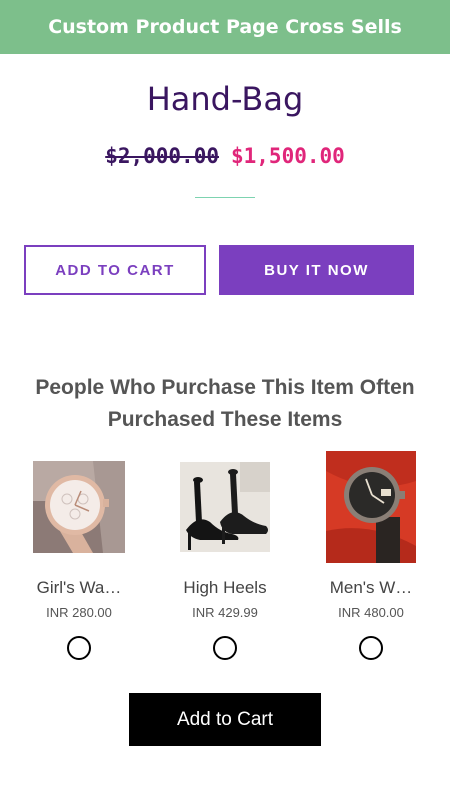  I want to click on product-price: INR 429.99, so click(225, 612).